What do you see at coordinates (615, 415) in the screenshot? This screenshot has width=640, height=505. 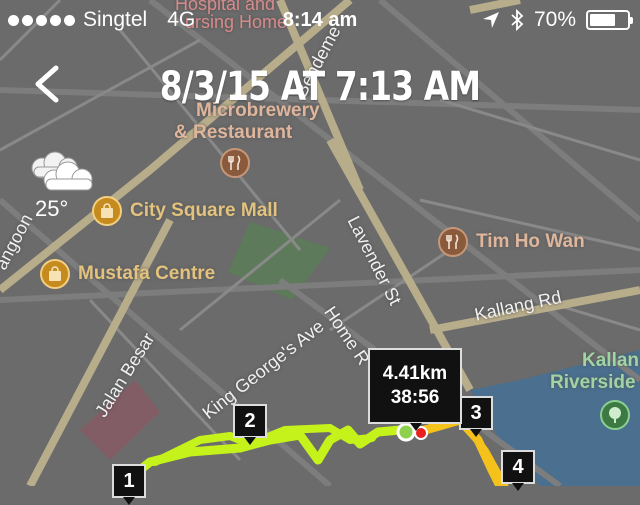 I see `tree-icon` at bounding box center [615, 415].